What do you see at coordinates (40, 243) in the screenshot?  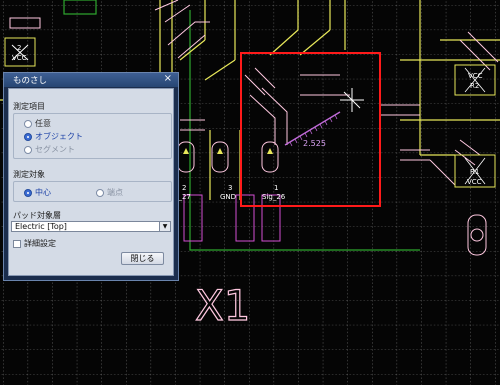 I see `detail-settings-label: 詳細設定` at bounding box center [40, 243].